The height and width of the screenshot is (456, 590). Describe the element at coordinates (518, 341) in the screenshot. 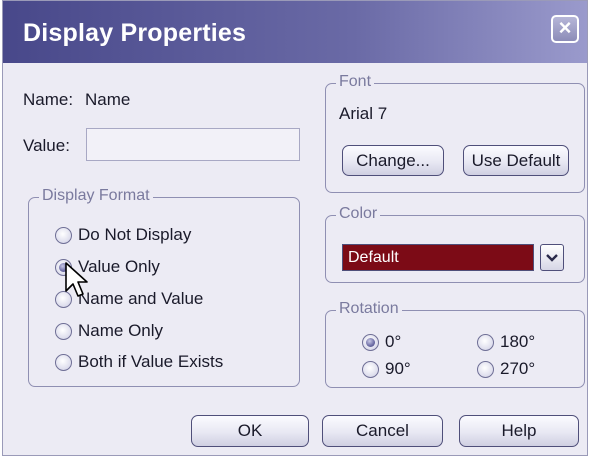

I see `radio-label: 180°` at that location.